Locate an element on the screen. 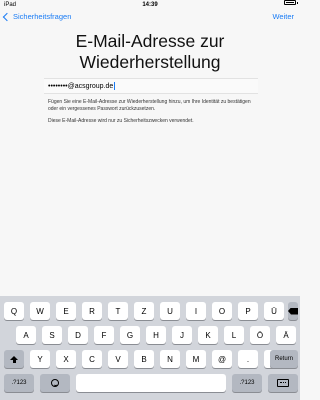 The width and height of the screenshot is (320, 400). recovery-email-field: ••••••••@acsgroup.de is located at coordinates (151, 86).